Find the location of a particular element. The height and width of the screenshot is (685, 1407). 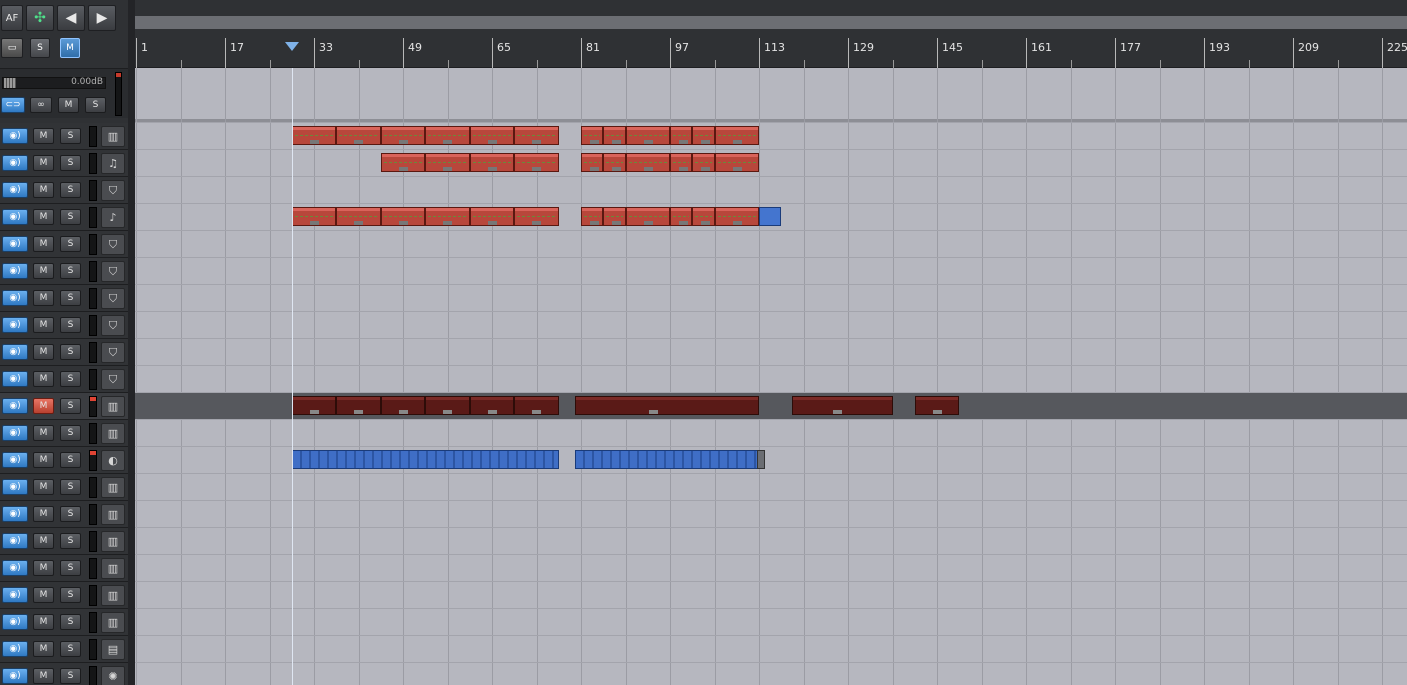

add-track-icon: ✣ is located at coordinates (40, 18).